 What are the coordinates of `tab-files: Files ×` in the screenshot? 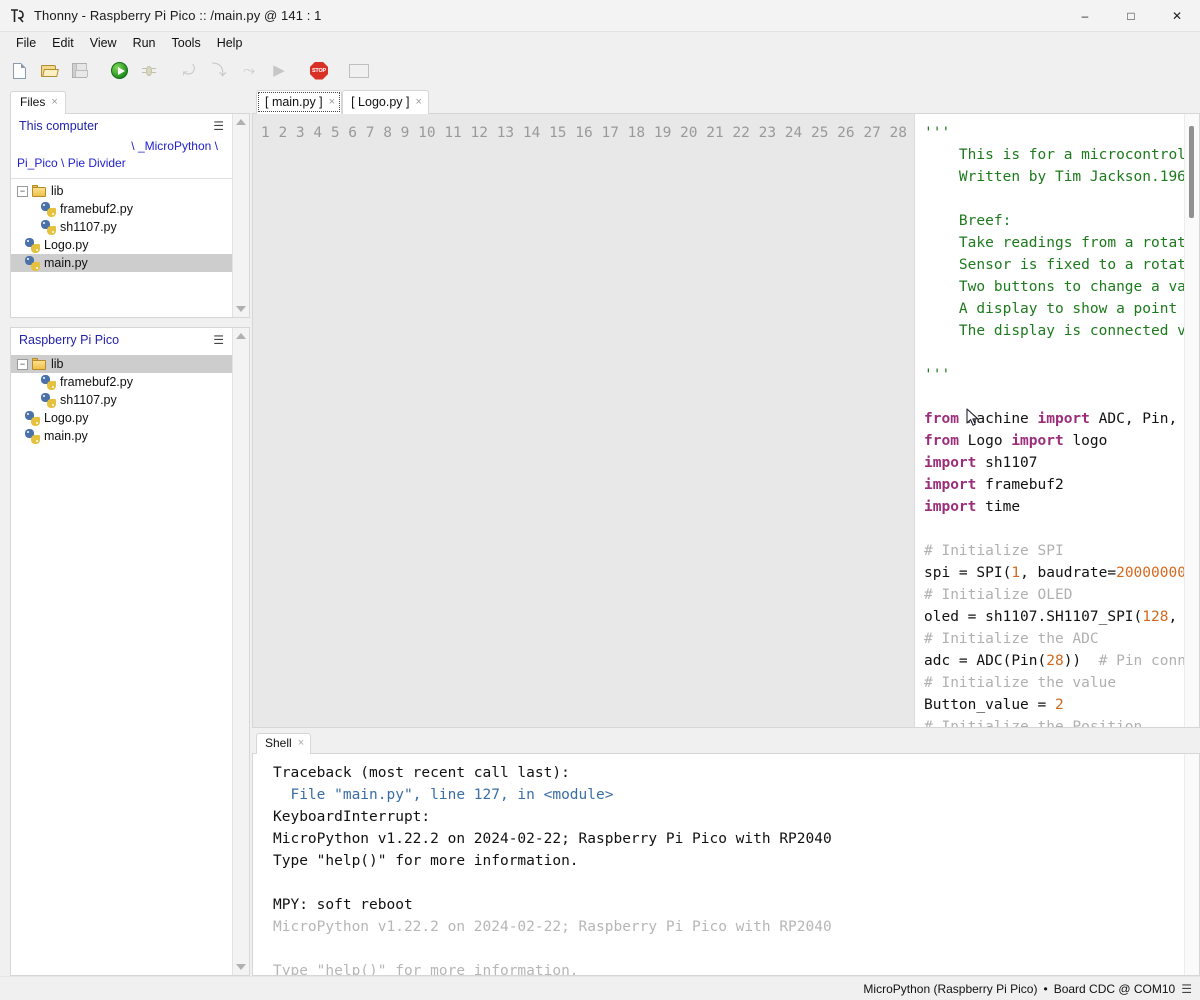 It's located at (38, 102).